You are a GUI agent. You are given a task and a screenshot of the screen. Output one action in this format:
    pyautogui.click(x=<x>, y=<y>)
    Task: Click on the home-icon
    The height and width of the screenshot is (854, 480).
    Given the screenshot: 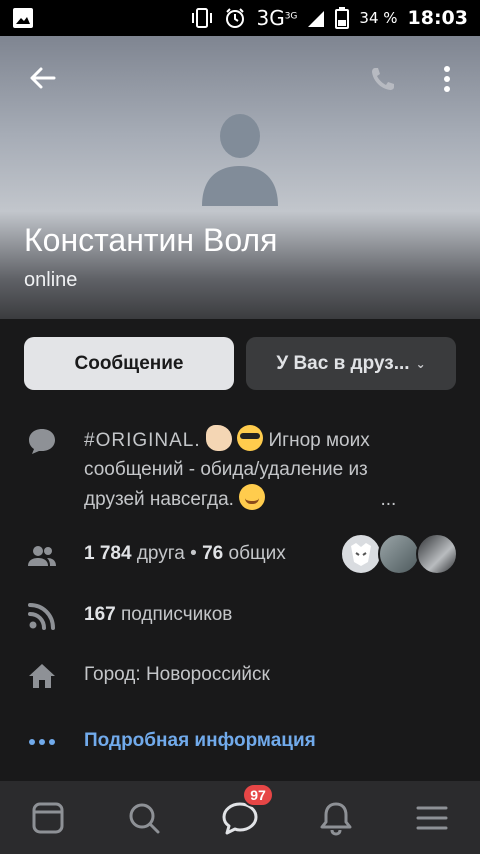 What is the action you would take?
    pyautogui.click(x=42, y=676)
    